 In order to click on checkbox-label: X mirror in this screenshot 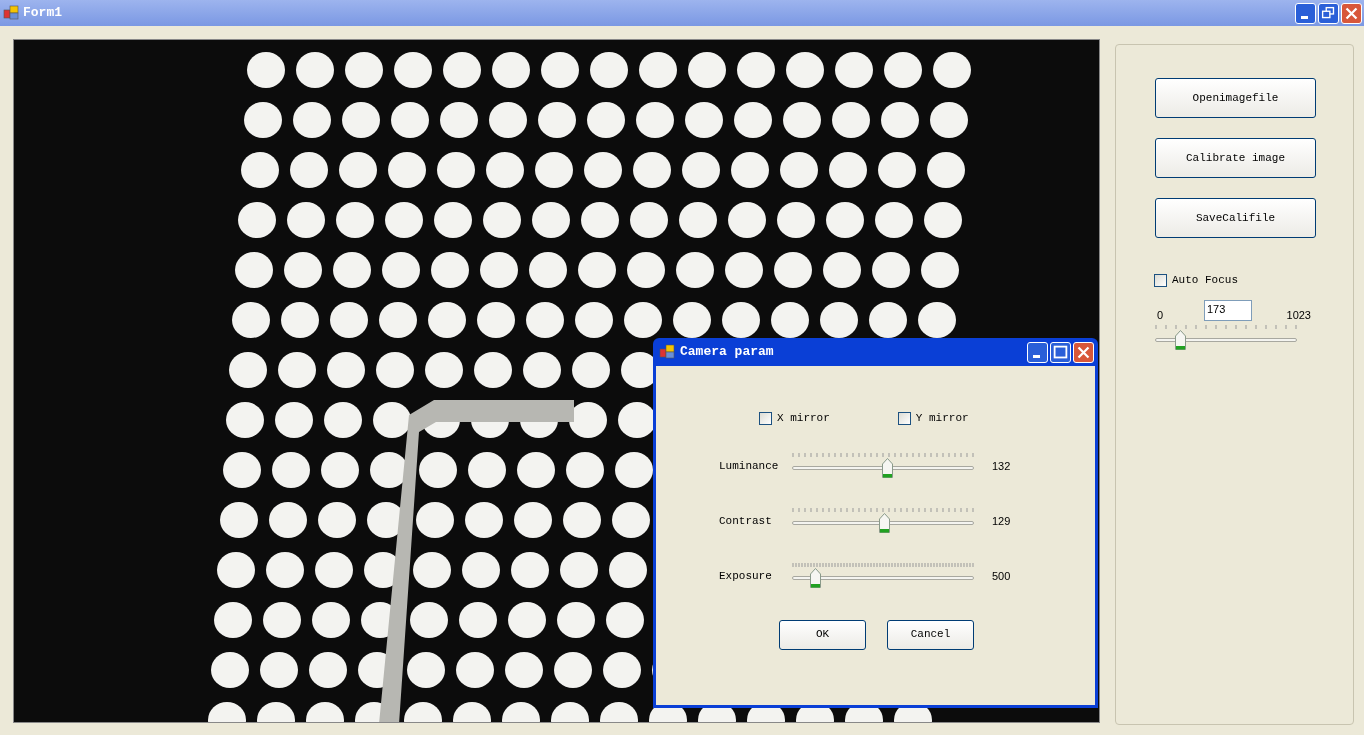, I will do `click(803, 418)`.